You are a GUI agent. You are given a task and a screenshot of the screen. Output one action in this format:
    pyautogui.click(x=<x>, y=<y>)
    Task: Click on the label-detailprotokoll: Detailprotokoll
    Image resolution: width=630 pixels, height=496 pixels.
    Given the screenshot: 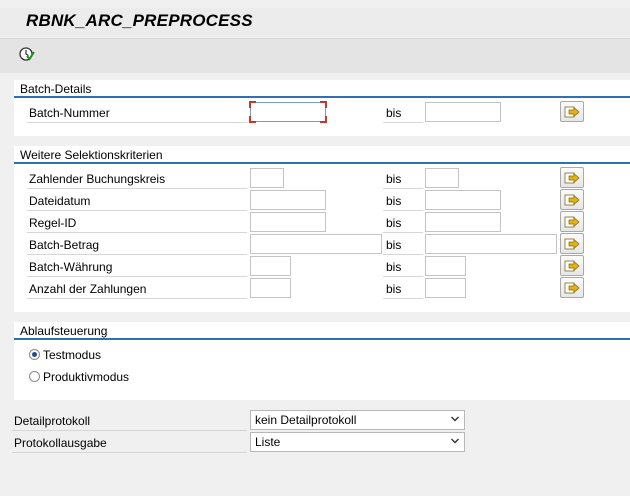 What is the action you would take?
    pyautogui.click(x=52, y=421)
    